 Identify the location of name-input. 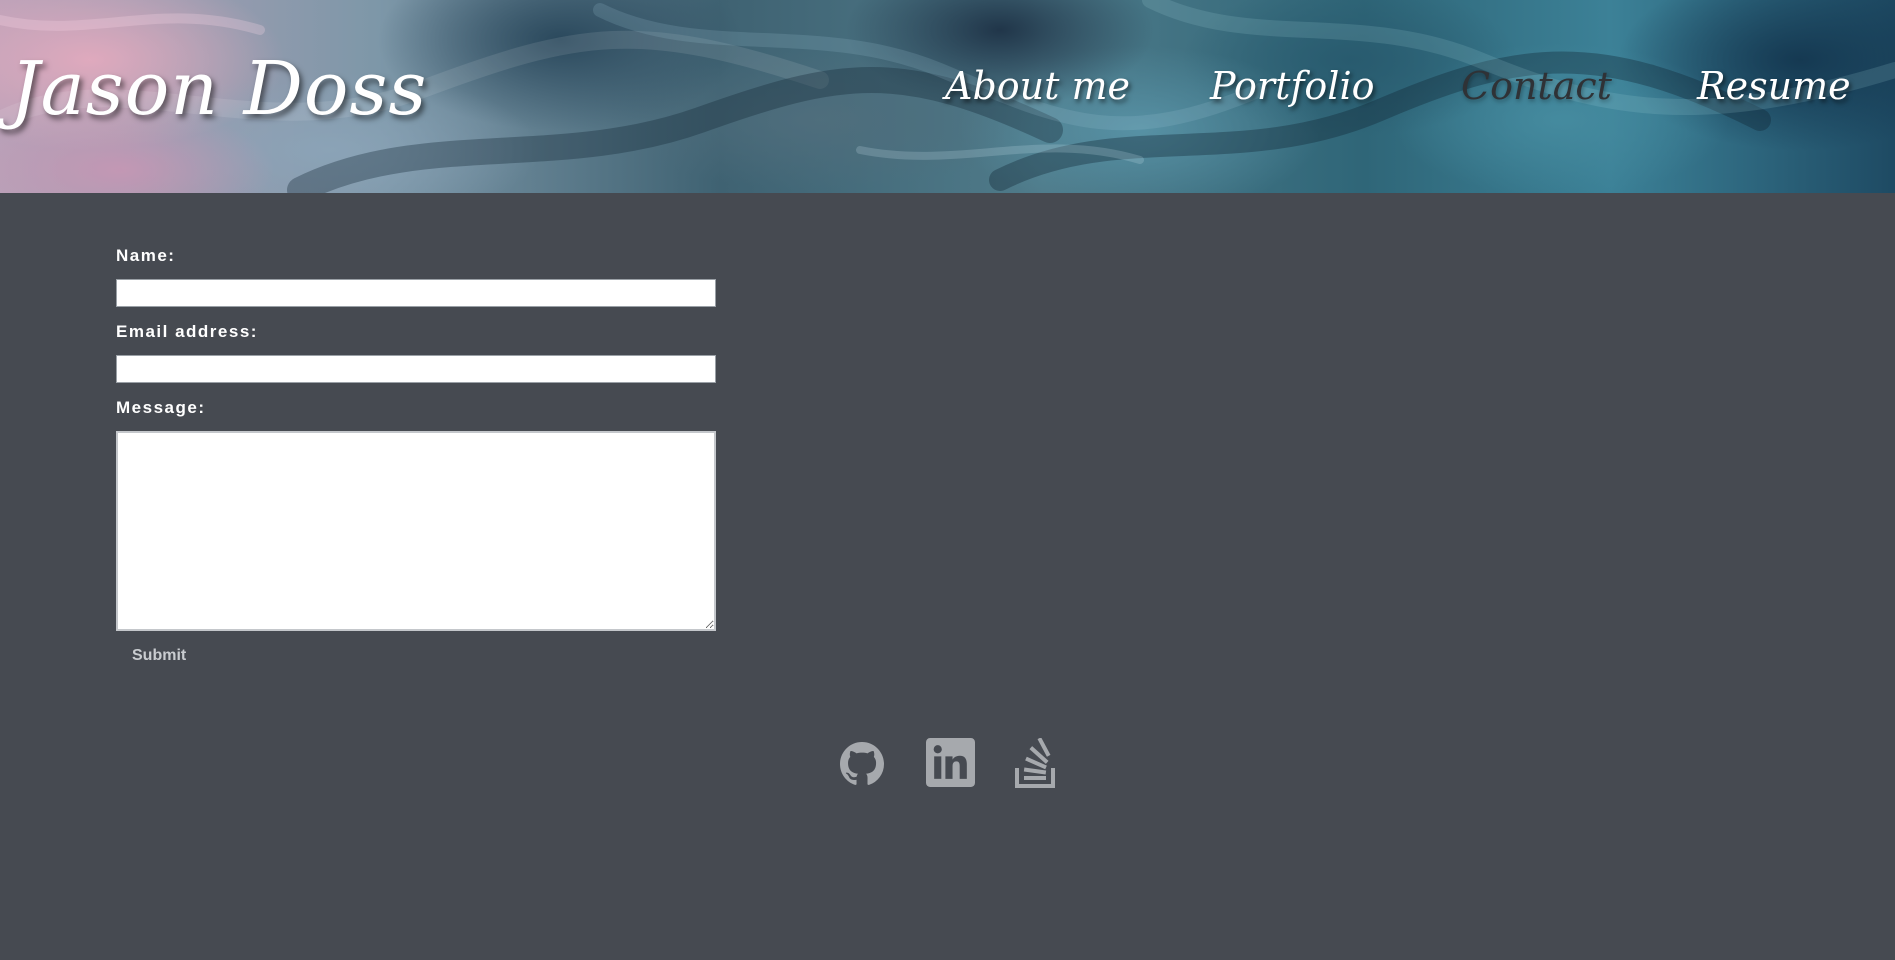
(416, 293).